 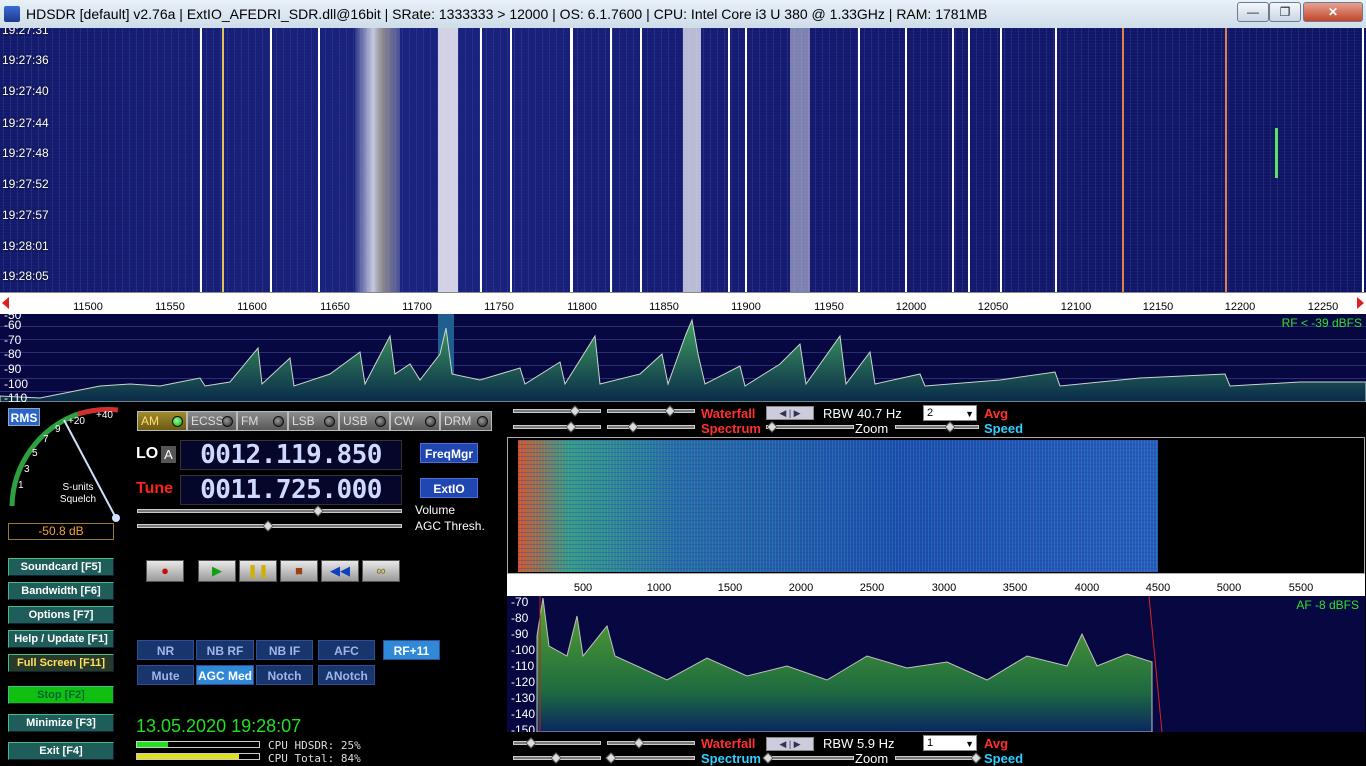 I want to click on af-waterfall, so click(x=936, y=505).